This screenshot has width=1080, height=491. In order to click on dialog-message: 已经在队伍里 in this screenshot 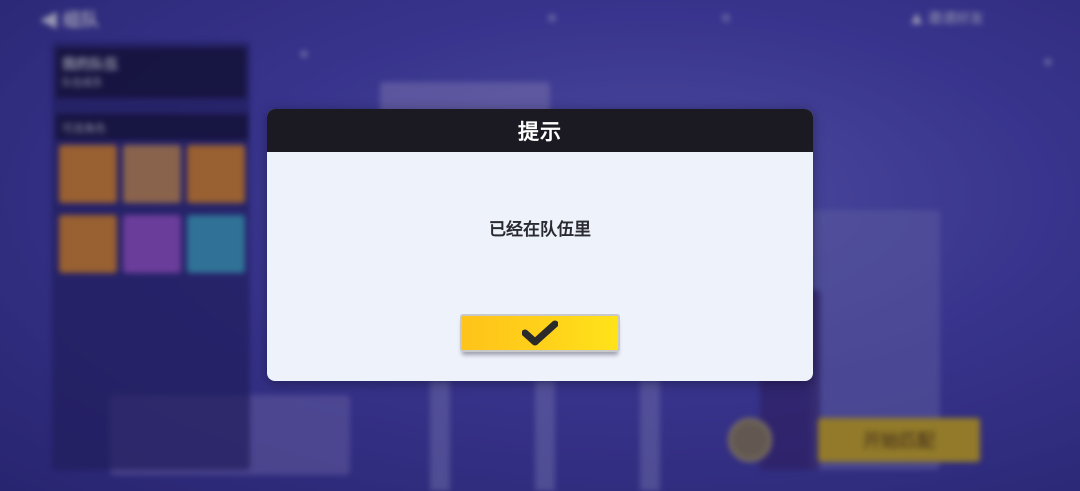, I will do `click(540, 230)`.